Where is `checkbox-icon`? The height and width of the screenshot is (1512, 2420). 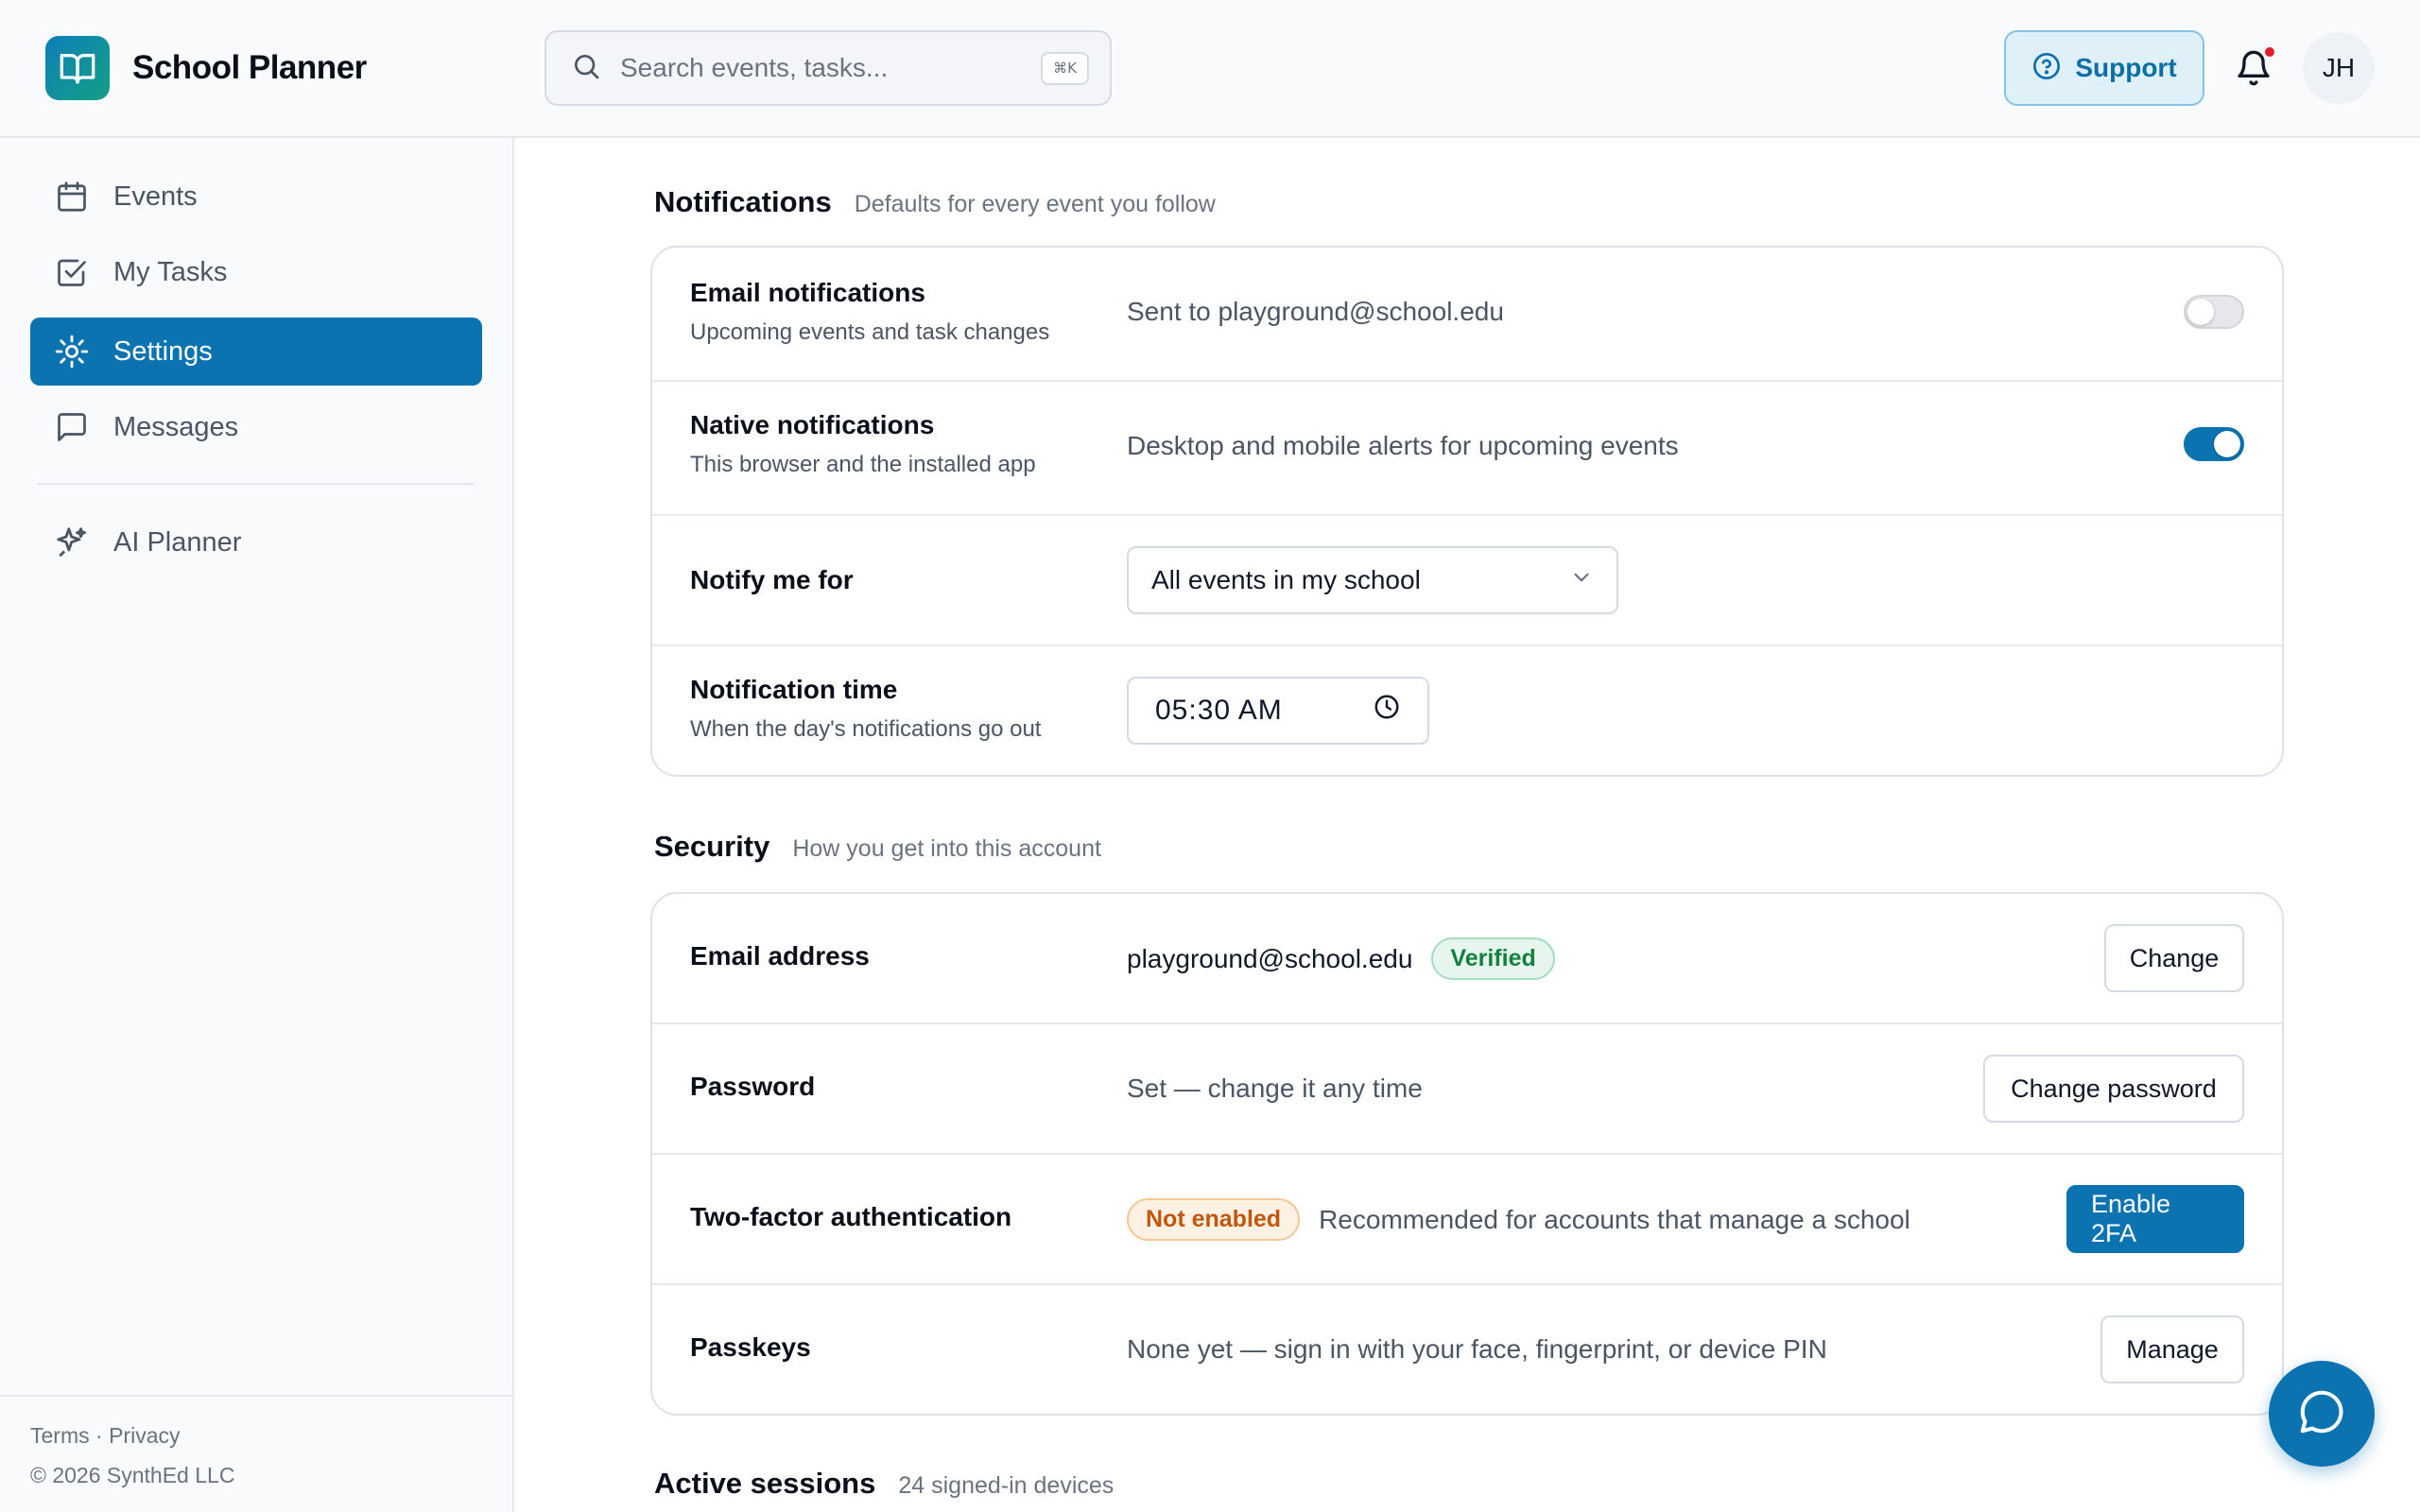 checkbox-icon is located at coordinates (72, 272).